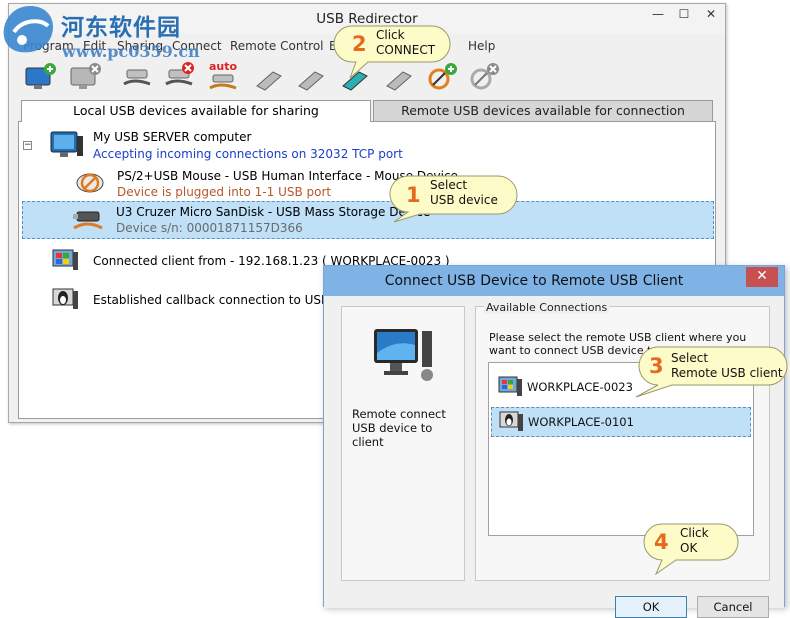 The height and width of the screenshot is (618, 790). Describe the element at coordinates (656, 366) in the screenshot. I see `callout-number: 3` at that location.